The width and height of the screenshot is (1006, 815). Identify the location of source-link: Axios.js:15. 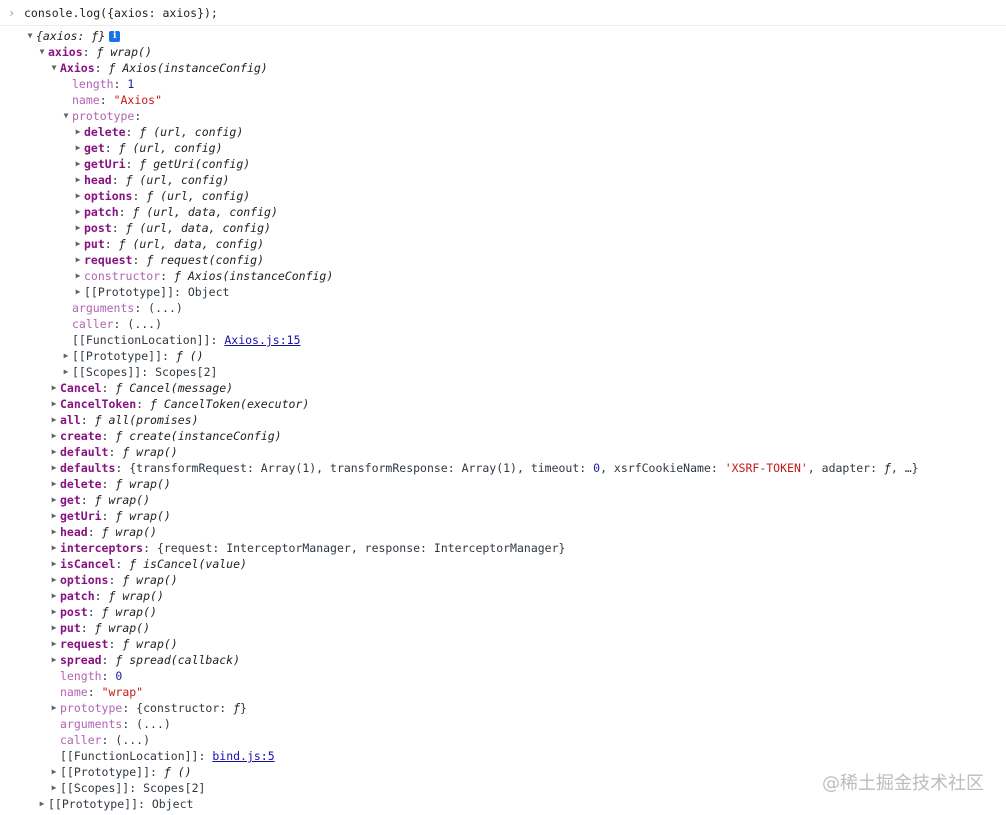
(262, 340).